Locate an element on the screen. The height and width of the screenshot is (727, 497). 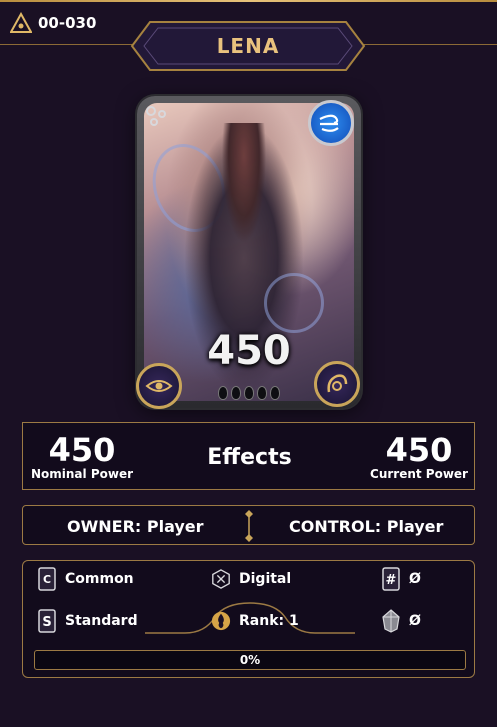
card-name-plate: LENA is located at coordinates (248, 46).